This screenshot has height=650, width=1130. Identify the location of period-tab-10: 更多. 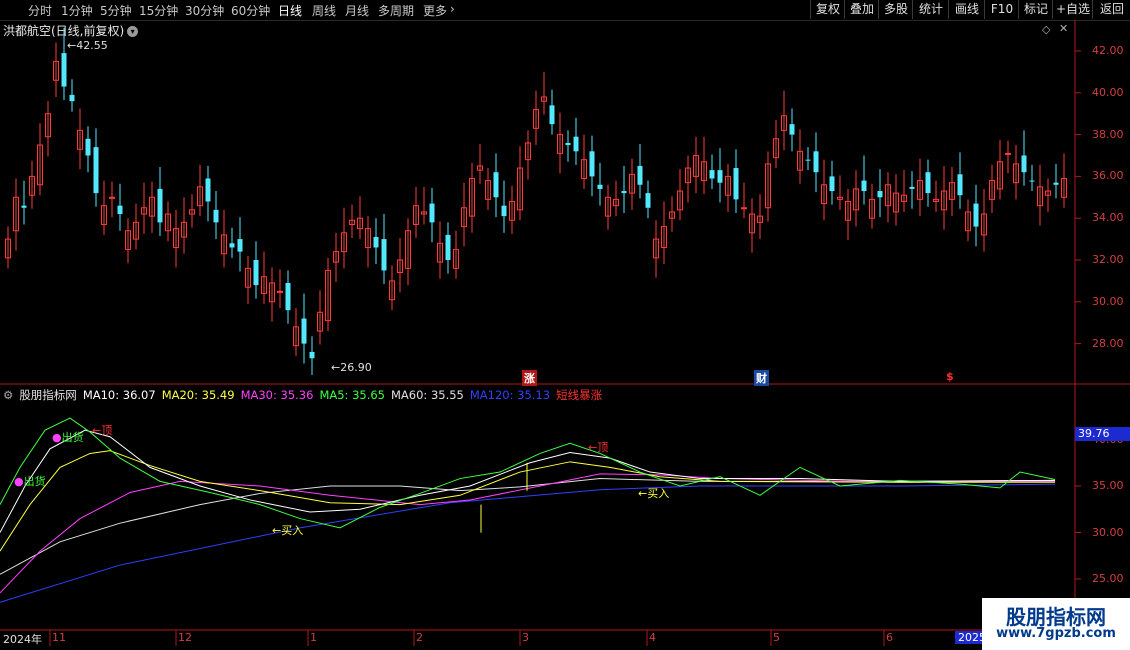
(435, 10).